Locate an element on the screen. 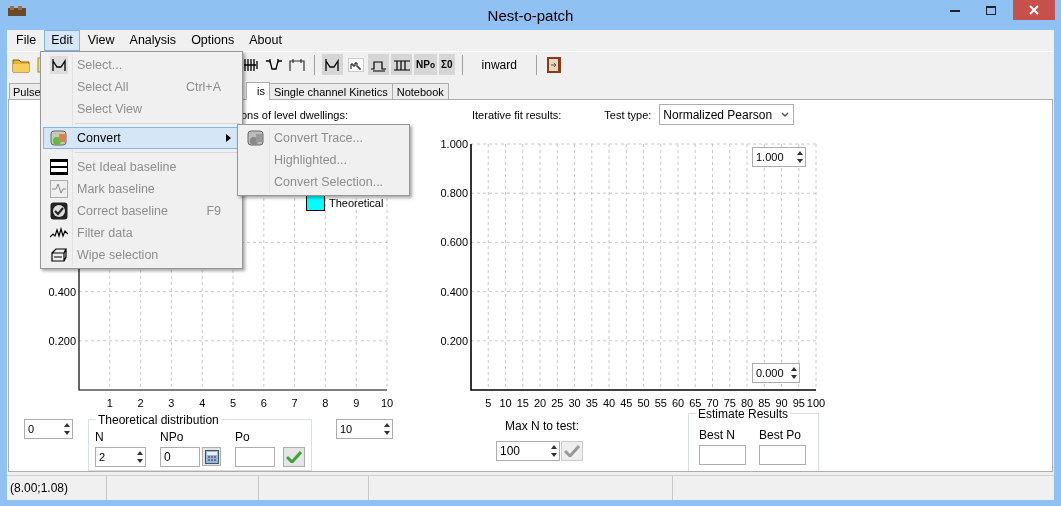  spin-box: 100 is located at coordinates (528, 450).